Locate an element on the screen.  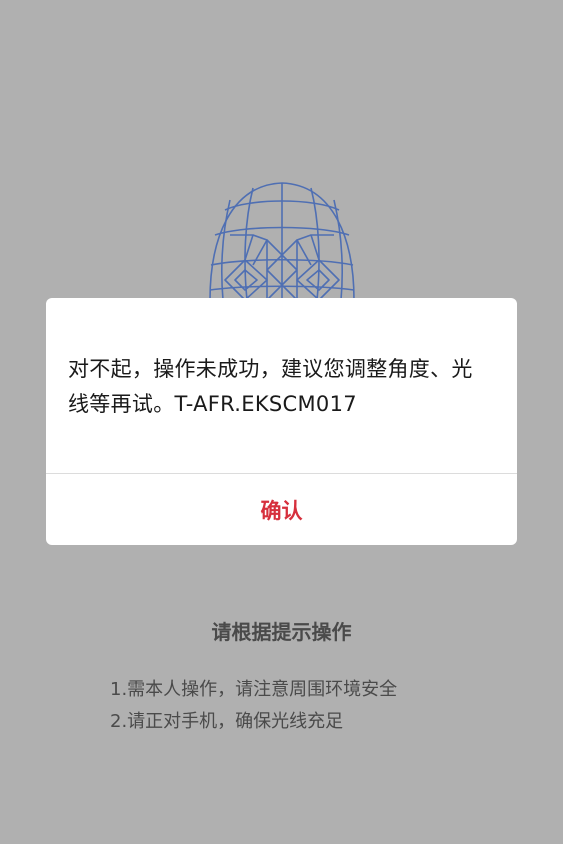
instructions-panel: 请根据提示操作 1.需本人操作，请注意周围环境安全 2.请正对手机，确保光线充足 is located at coordinates (281, 674).